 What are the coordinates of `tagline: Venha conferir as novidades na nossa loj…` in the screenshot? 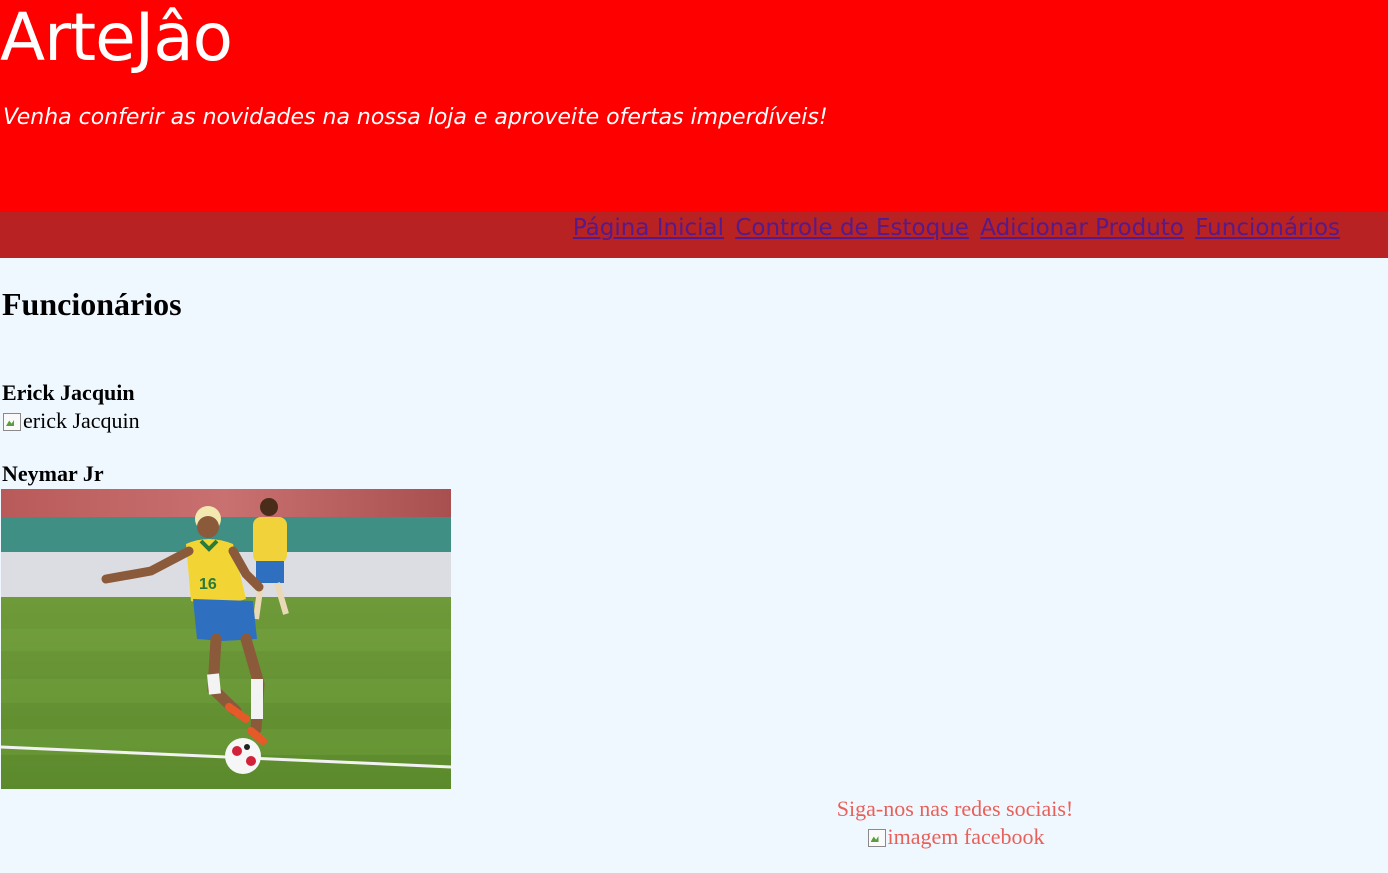 It's located at (415, 117).